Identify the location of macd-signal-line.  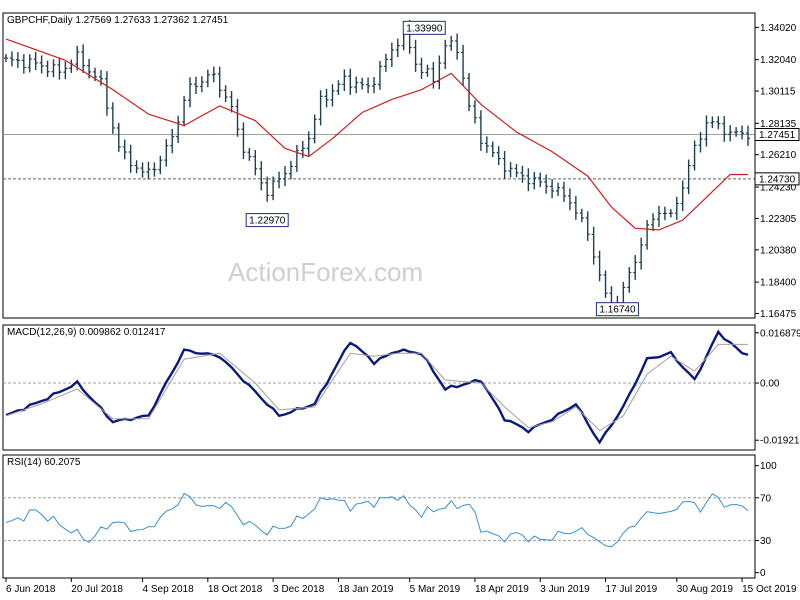
(376, 387).